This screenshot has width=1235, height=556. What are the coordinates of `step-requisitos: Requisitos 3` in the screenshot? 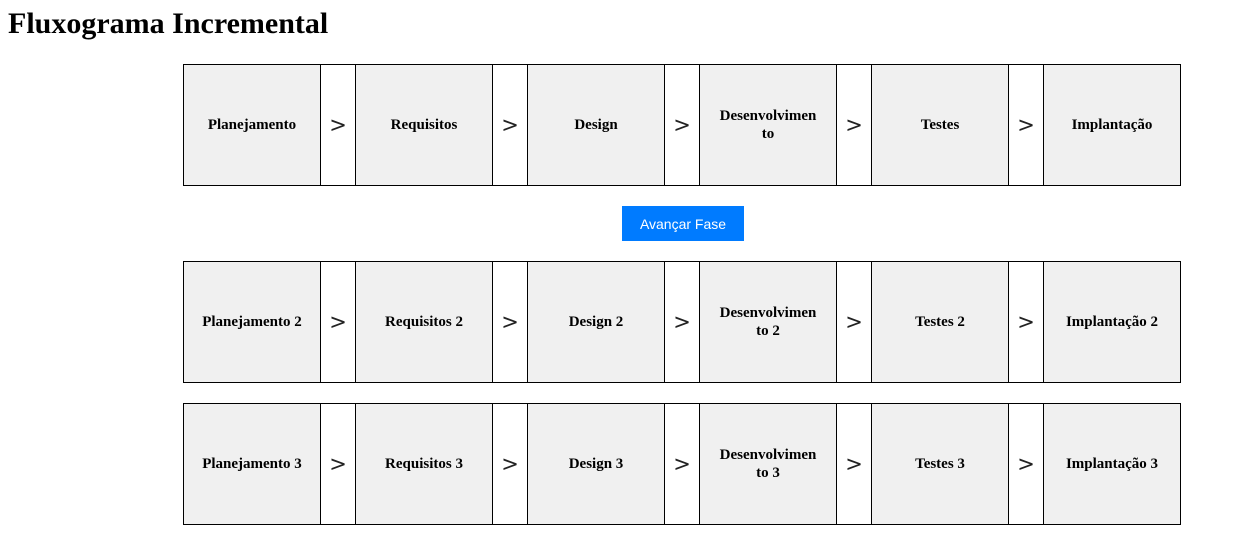 It's located at (424, 464).